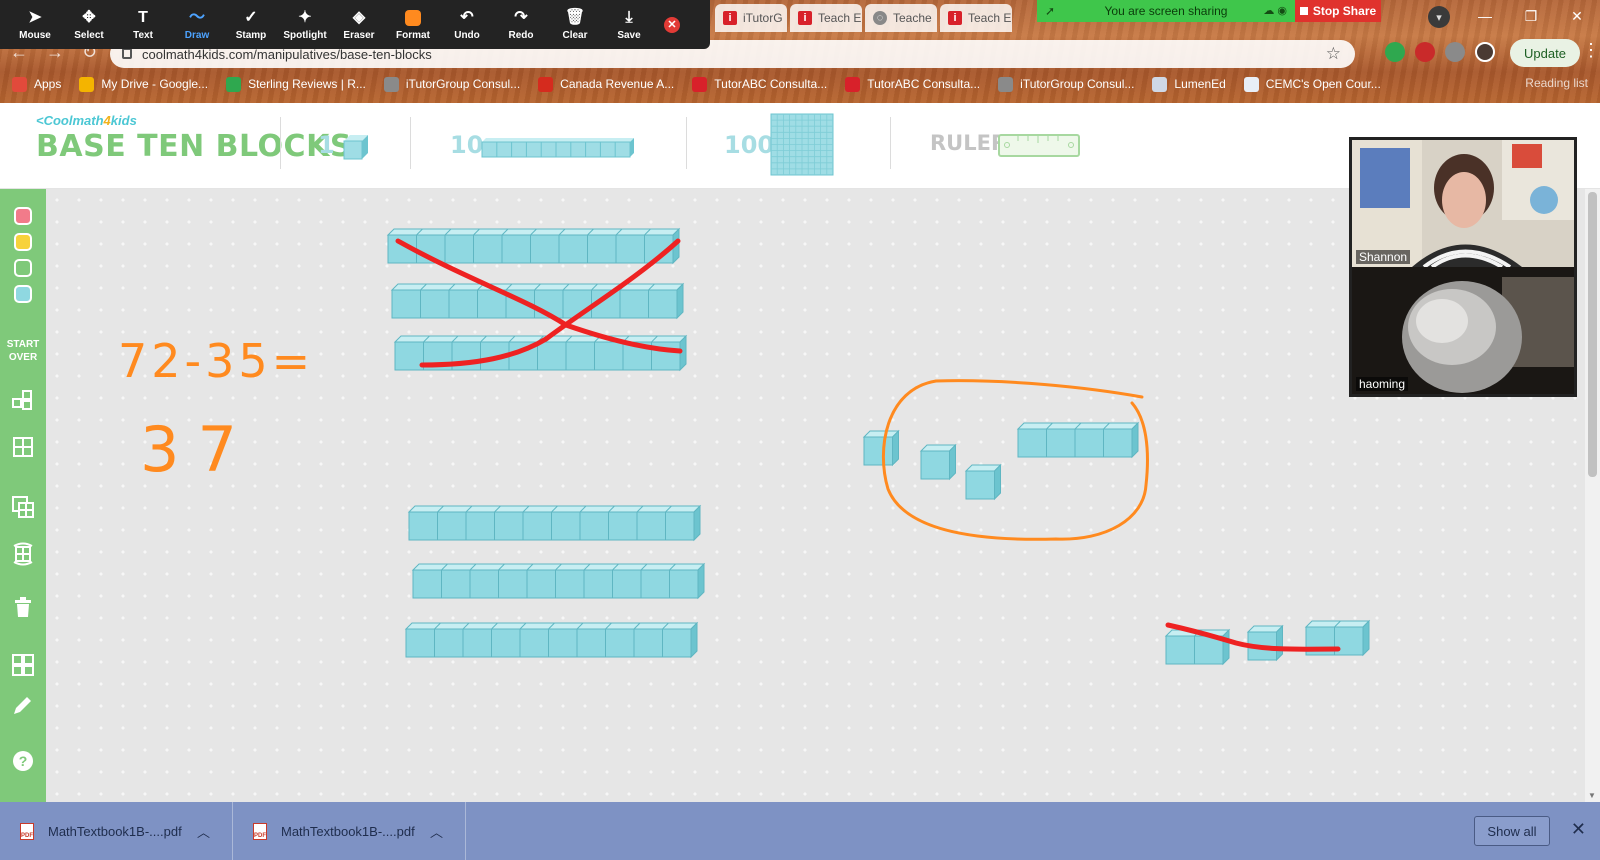 The width and height of the screenshot is (1600, 860). I want to click on zoom-tool-stamp: ✓ Stamp, so click(251, 25).